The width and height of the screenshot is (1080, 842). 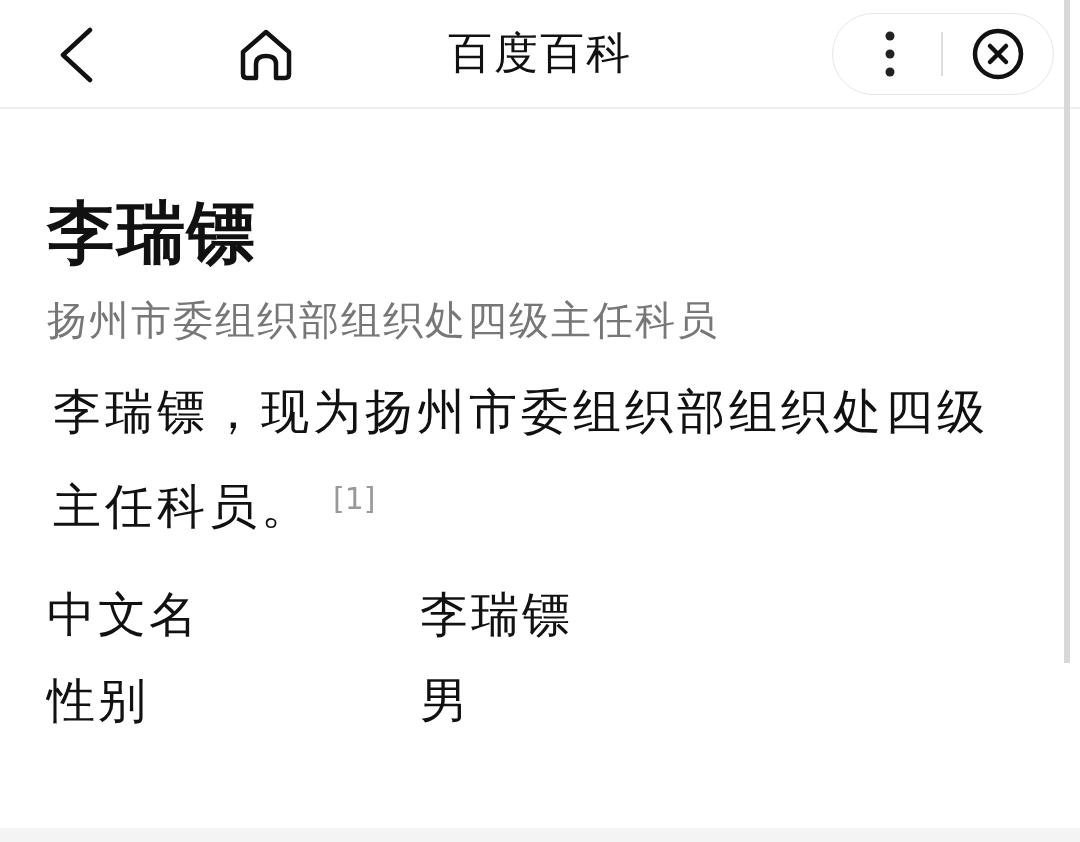 I want to click on close-icon, so click(x=997, y=53).